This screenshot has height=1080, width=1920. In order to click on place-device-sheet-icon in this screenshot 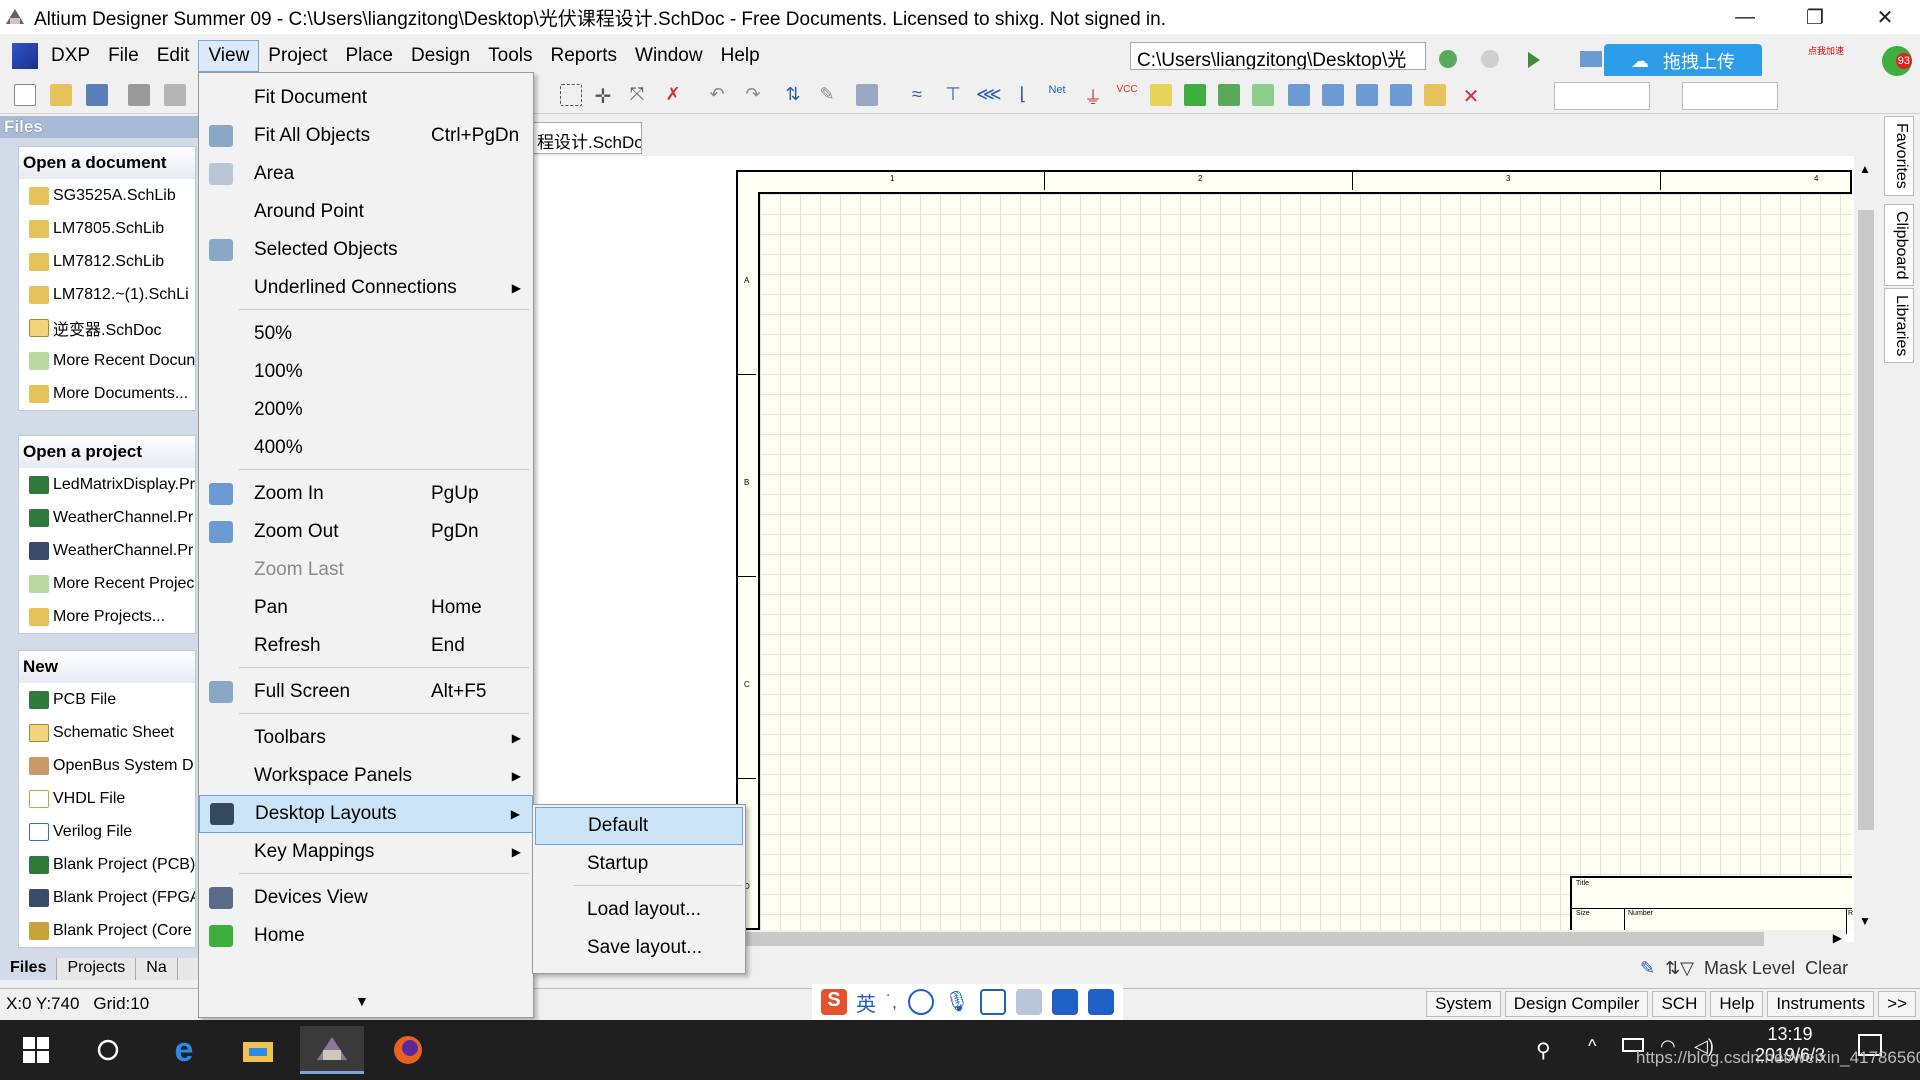, I will do `click(1263, 95)`.